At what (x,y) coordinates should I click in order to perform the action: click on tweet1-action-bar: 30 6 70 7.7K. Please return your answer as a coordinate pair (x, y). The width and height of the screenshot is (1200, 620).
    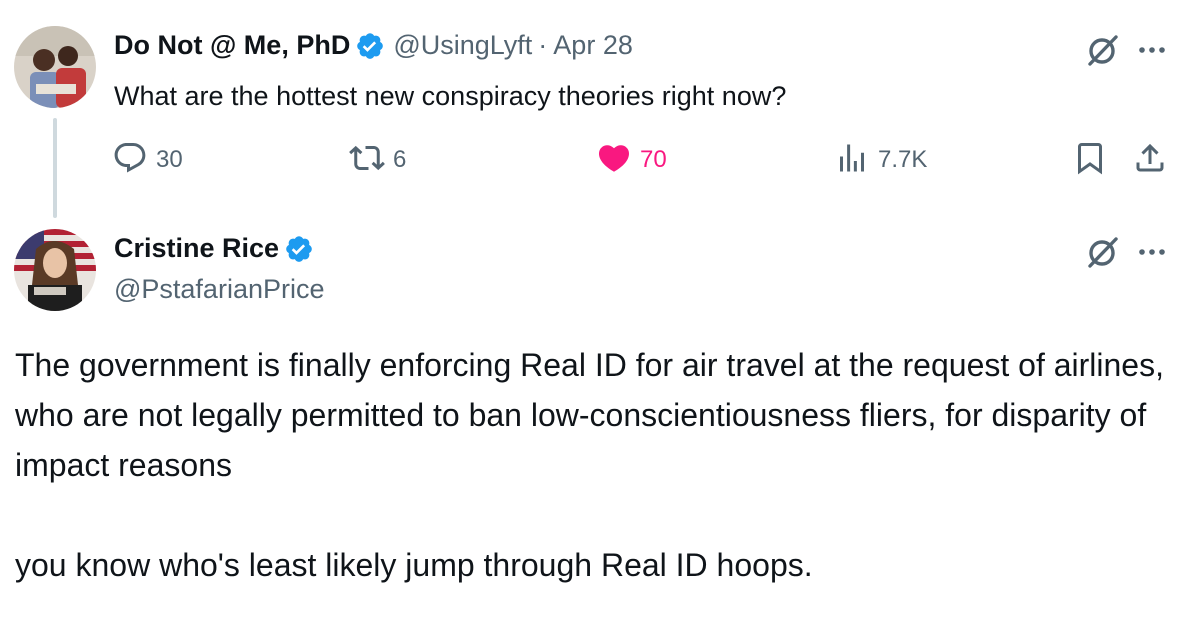
    Looking at the image, I should click on (647, 160).